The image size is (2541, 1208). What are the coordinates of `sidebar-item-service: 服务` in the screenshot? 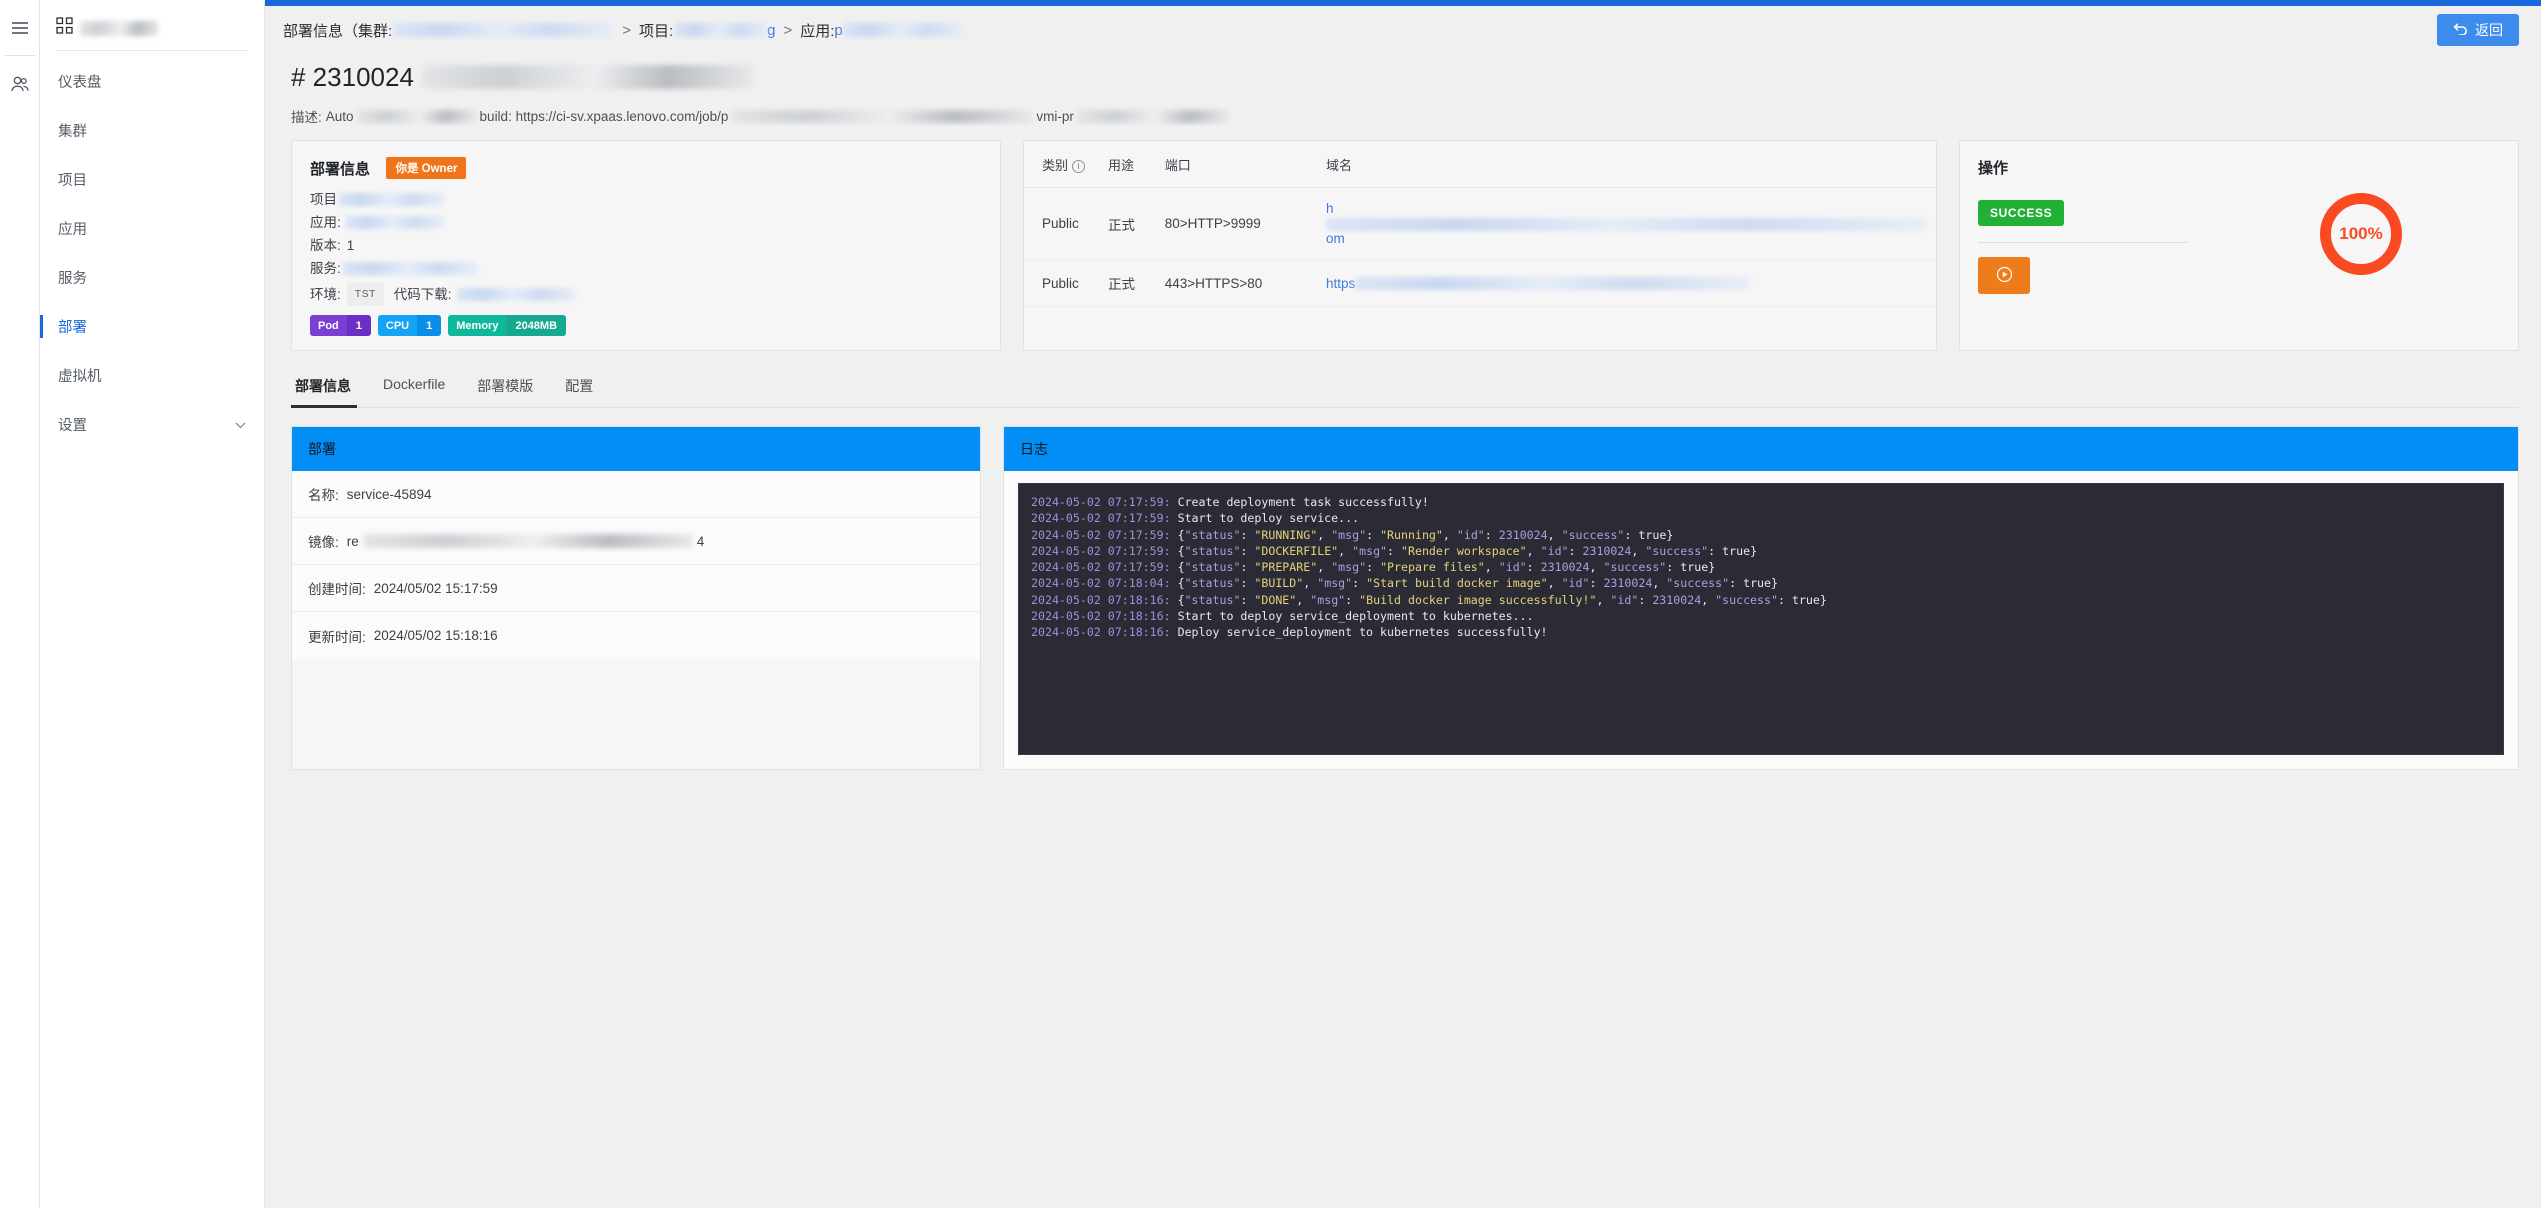 It's located at (152, 277).